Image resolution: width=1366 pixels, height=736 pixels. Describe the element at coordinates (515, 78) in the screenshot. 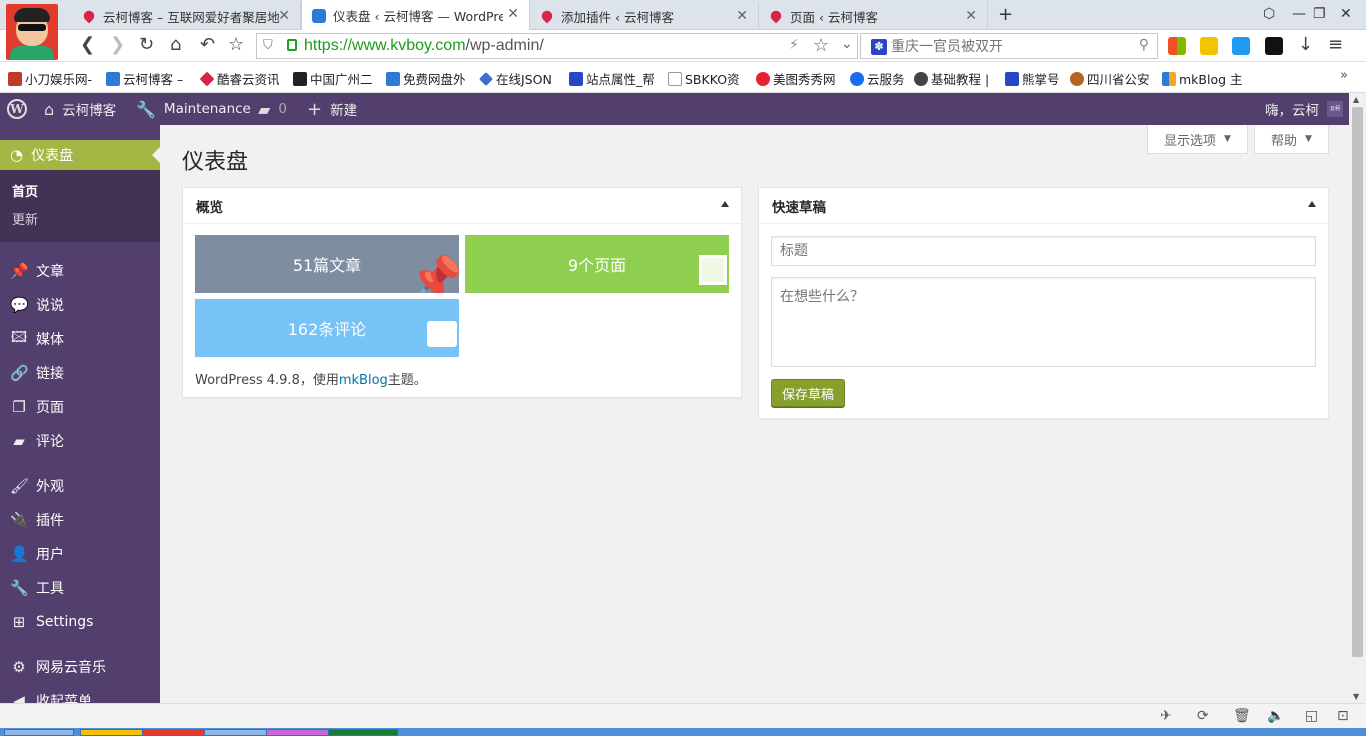

I see `bookmark-item: 在线JSON` at that location.